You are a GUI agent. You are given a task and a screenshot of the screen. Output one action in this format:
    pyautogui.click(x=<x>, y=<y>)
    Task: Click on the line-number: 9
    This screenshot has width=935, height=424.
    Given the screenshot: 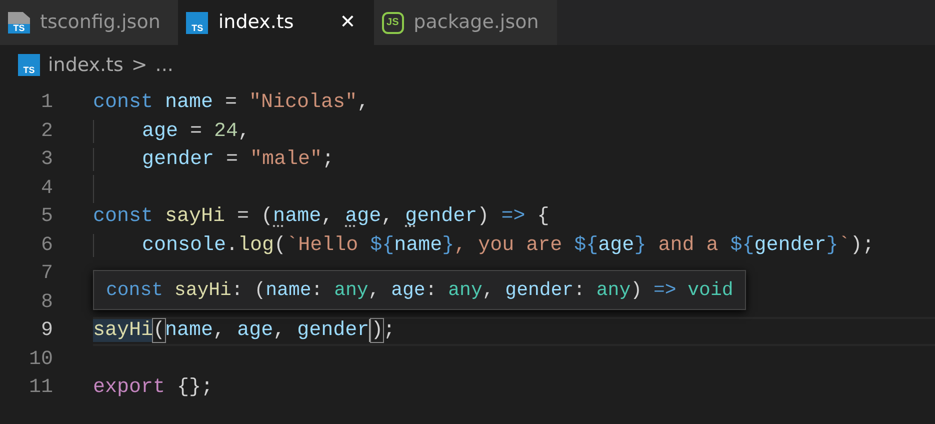 What is the action you would take?
    pyautogui.click(x=46, y=331)
    